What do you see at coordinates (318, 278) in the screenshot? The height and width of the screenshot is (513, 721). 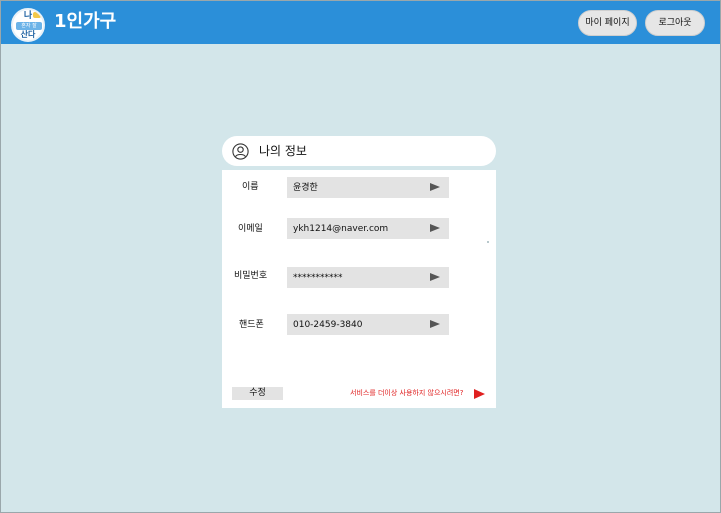 I see `password-value: ***********` at bounding box center [318, 278].